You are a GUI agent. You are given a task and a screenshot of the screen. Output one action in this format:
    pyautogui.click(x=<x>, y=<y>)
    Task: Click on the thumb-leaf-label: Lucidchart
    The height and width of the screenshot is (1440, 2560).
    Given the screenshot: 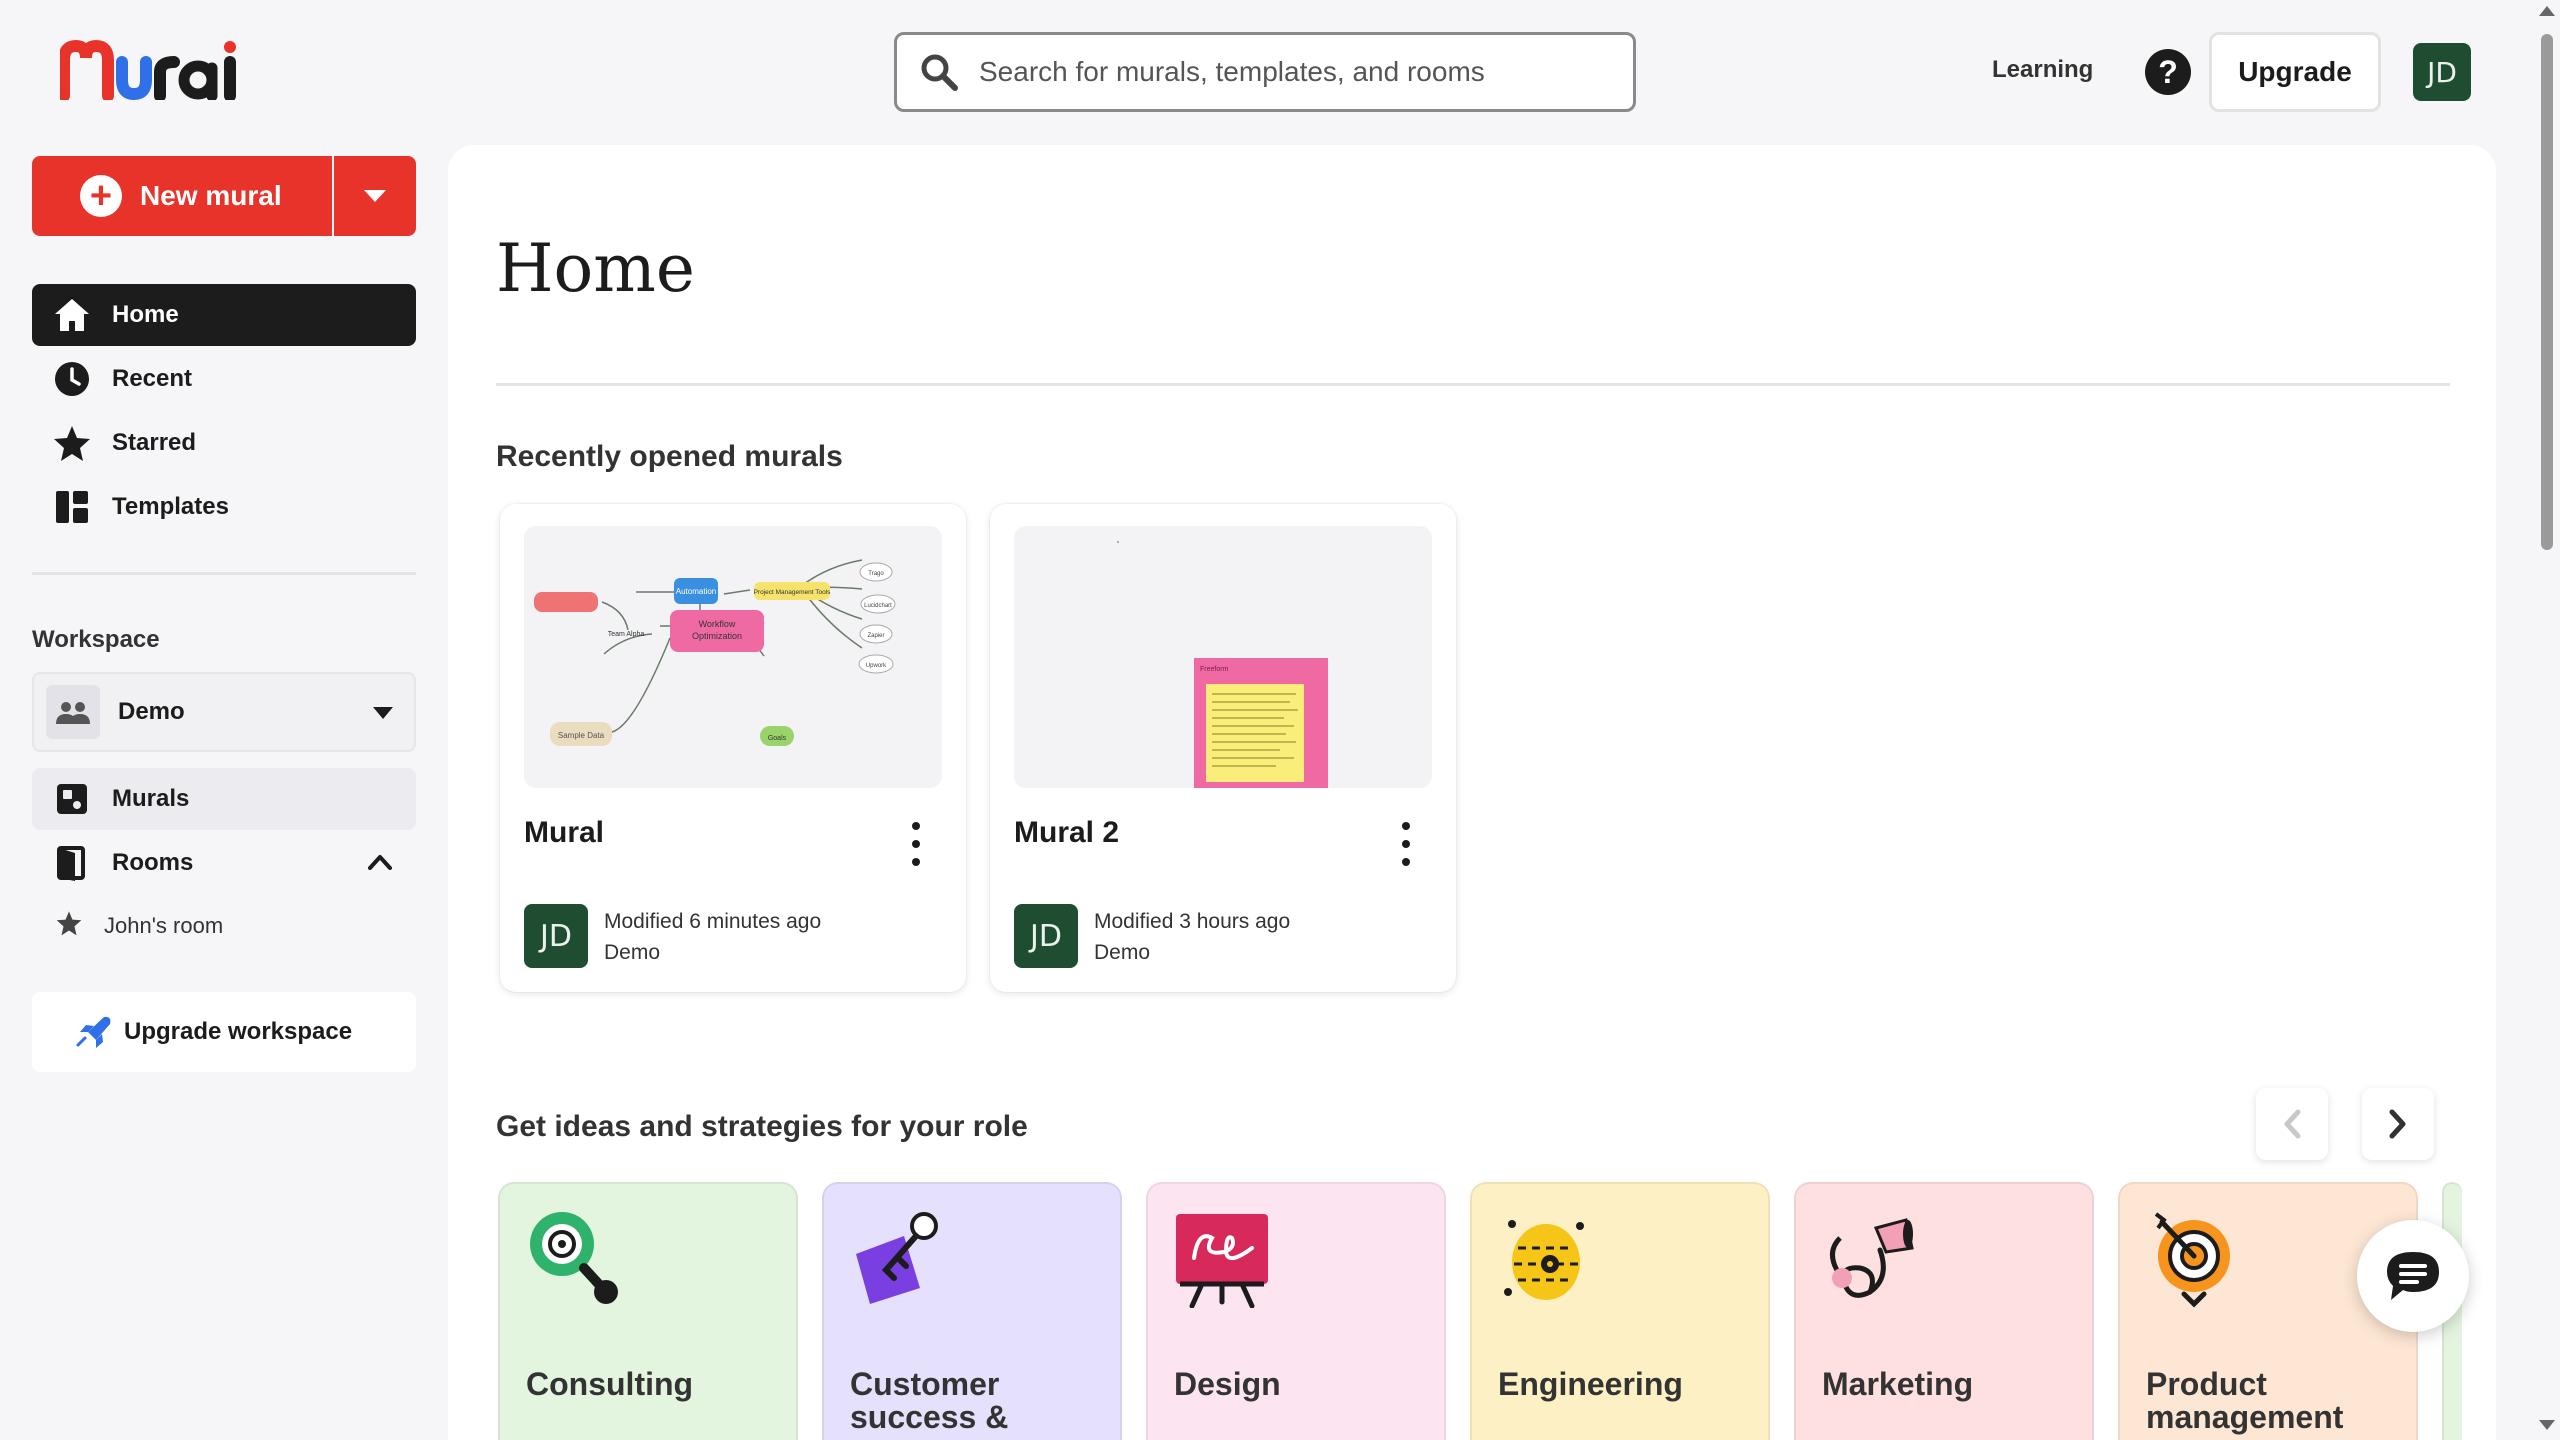 What is the action you would take?
    pyautogui.click(x=878, y=606)
    